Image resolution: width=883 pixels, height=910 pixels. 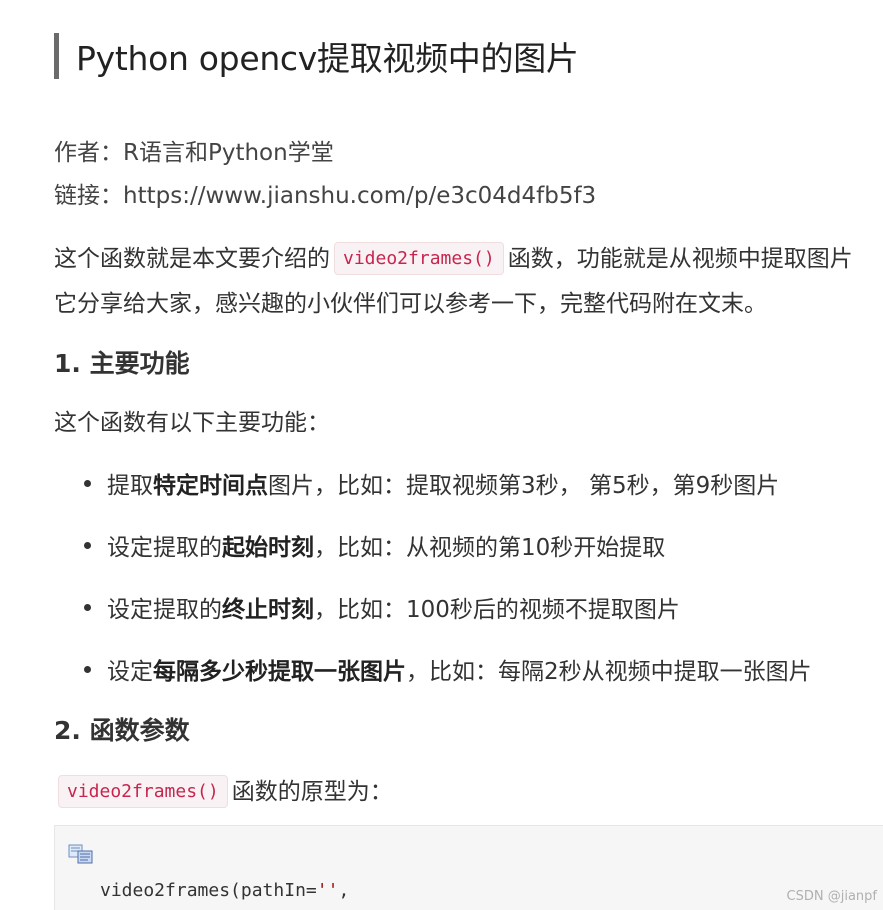 I want to click on list-item-post: ，比如：100秒后的视频不提取图片, so click(x=497, y=610).